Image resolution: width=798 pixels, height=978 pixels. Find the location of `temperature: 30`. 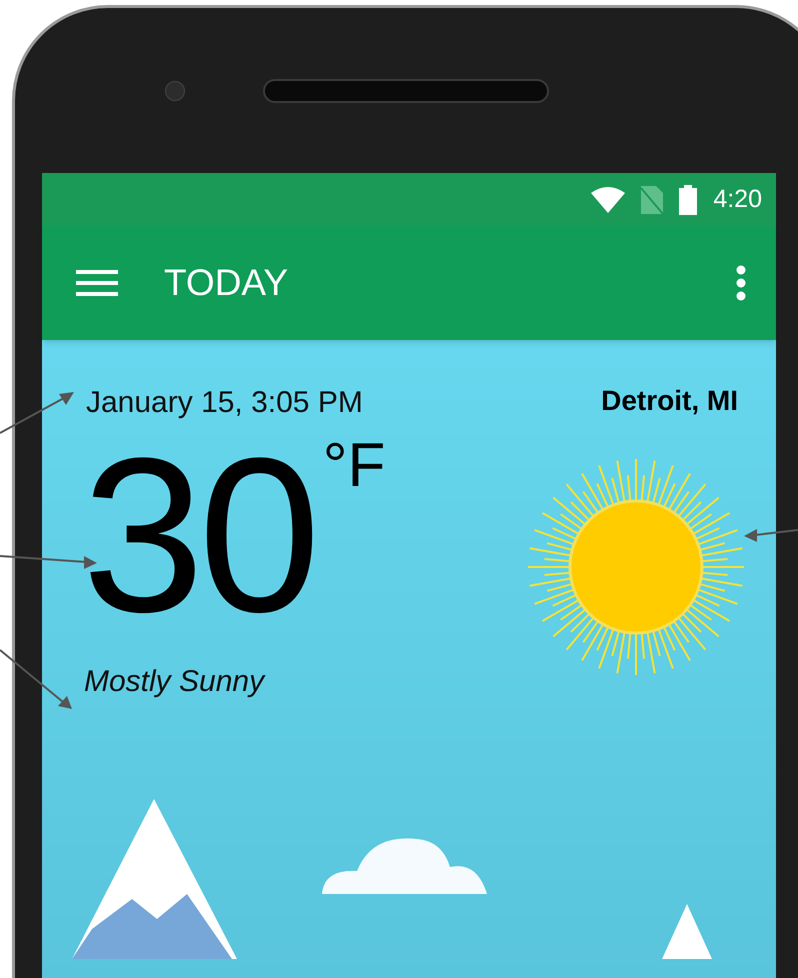

temperature: 30 is located at coordinates (198, 535).